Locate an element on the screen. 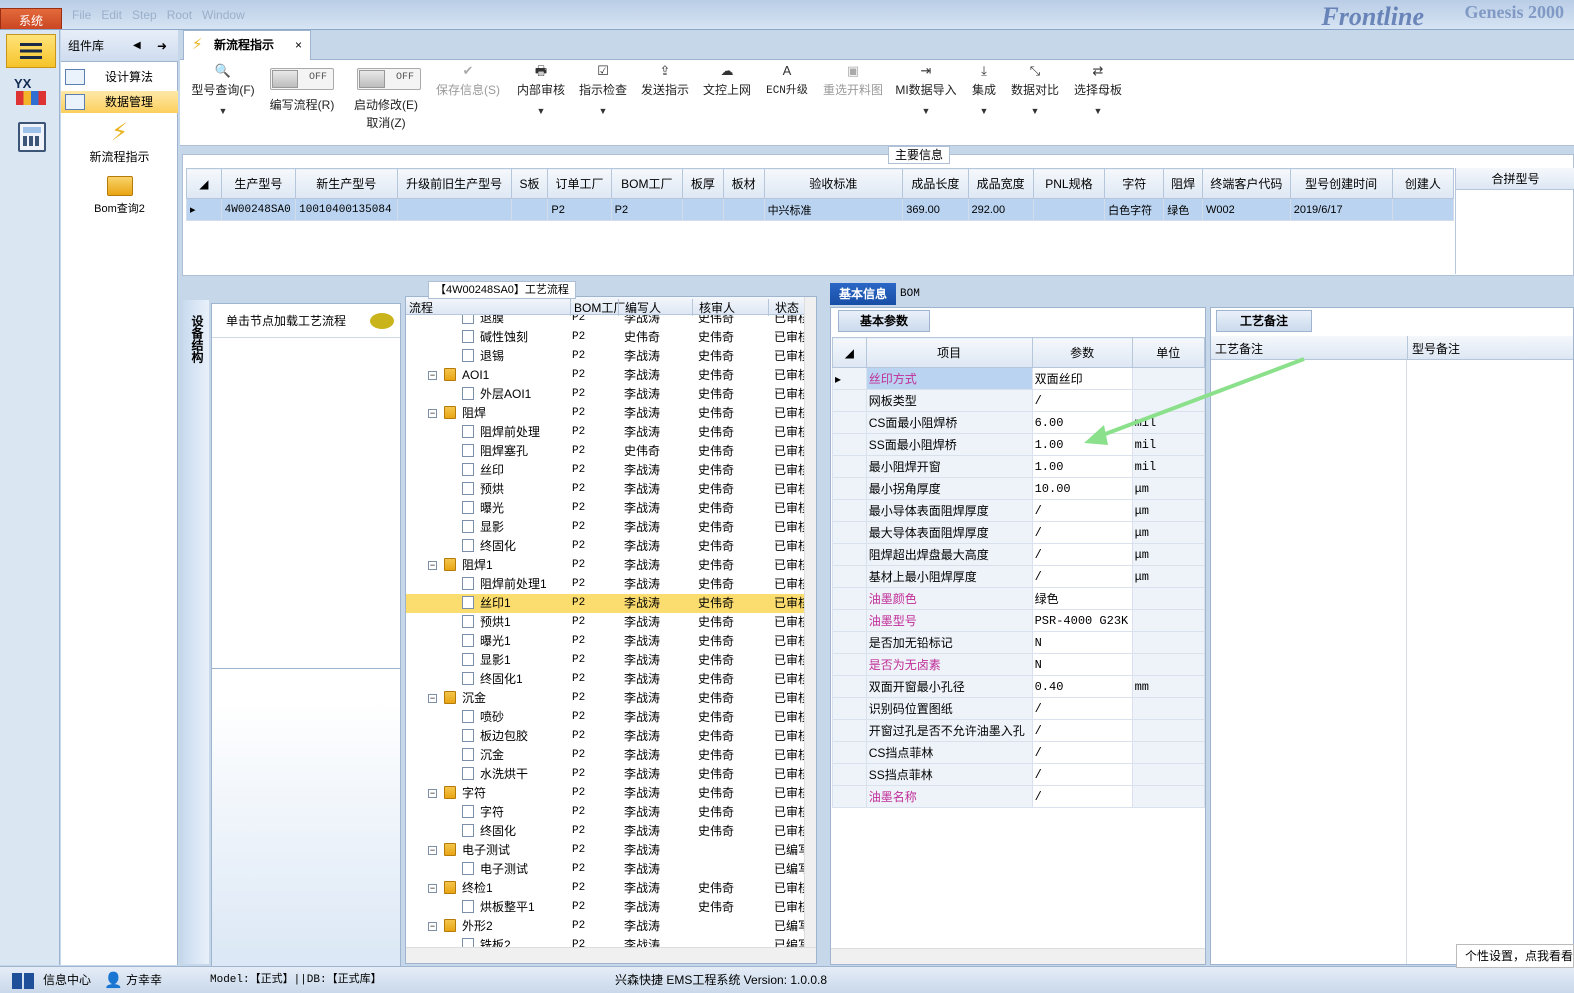 Image resolution: width=1574 pixels, height=993 pixels. model-query-button: 🔍 型号查询(F) ▼ is located at coordinates (223, 90).